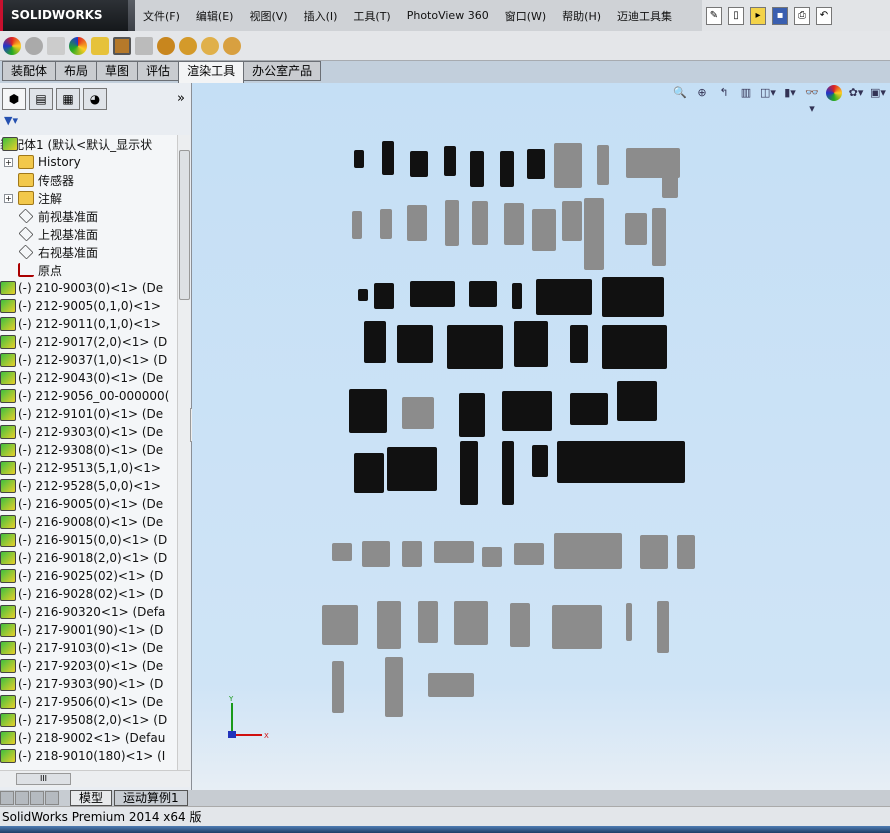 This screenshot has height=833, width=890. Describe the element at coordinates (210, 45) in the screenshot. I see `schedule-render-icon` at that location.